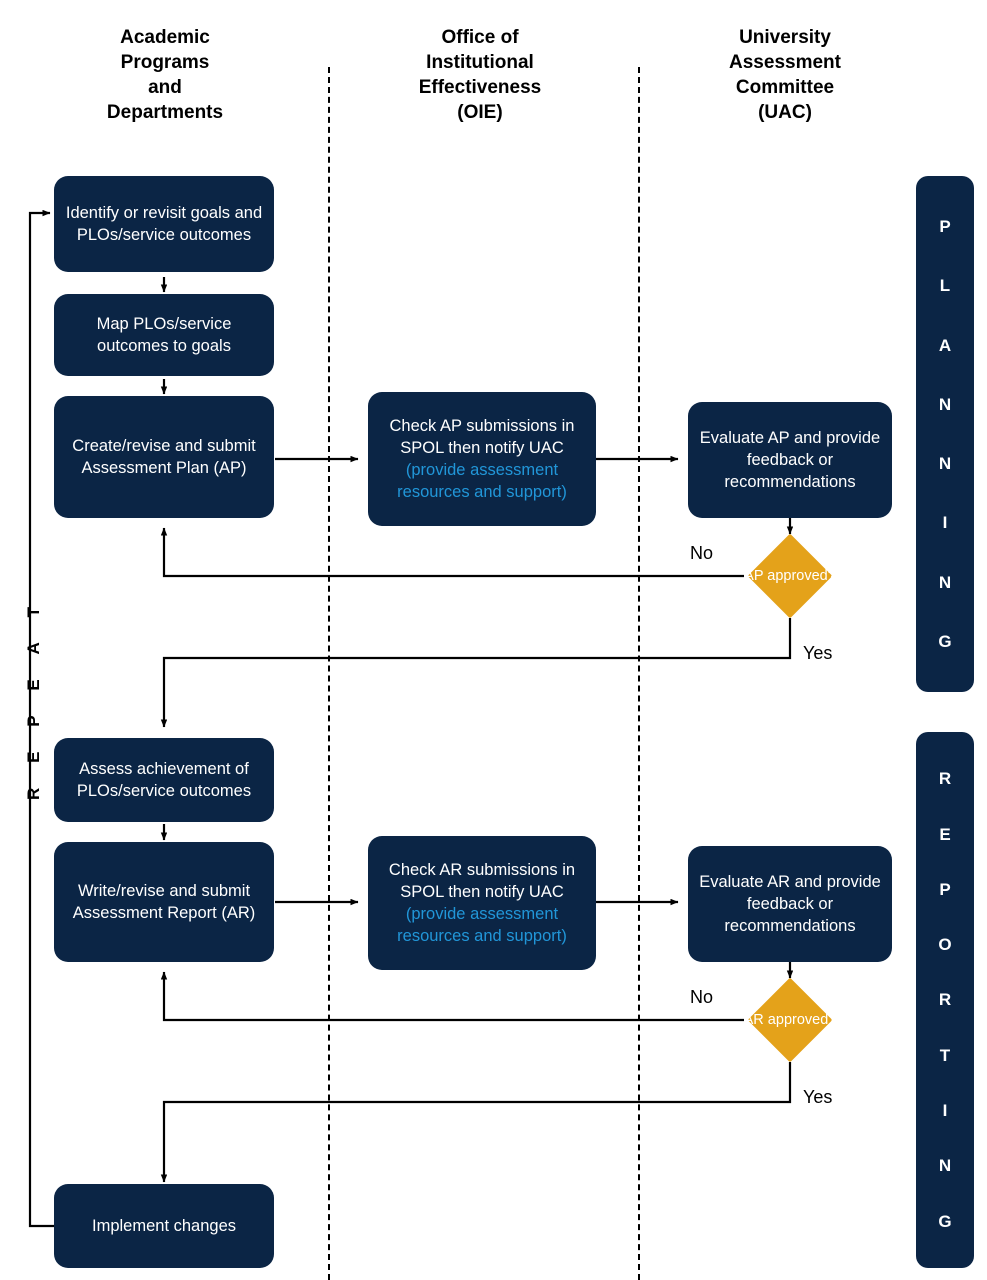  I want to click on phase-letter: E, so click(945, 834).